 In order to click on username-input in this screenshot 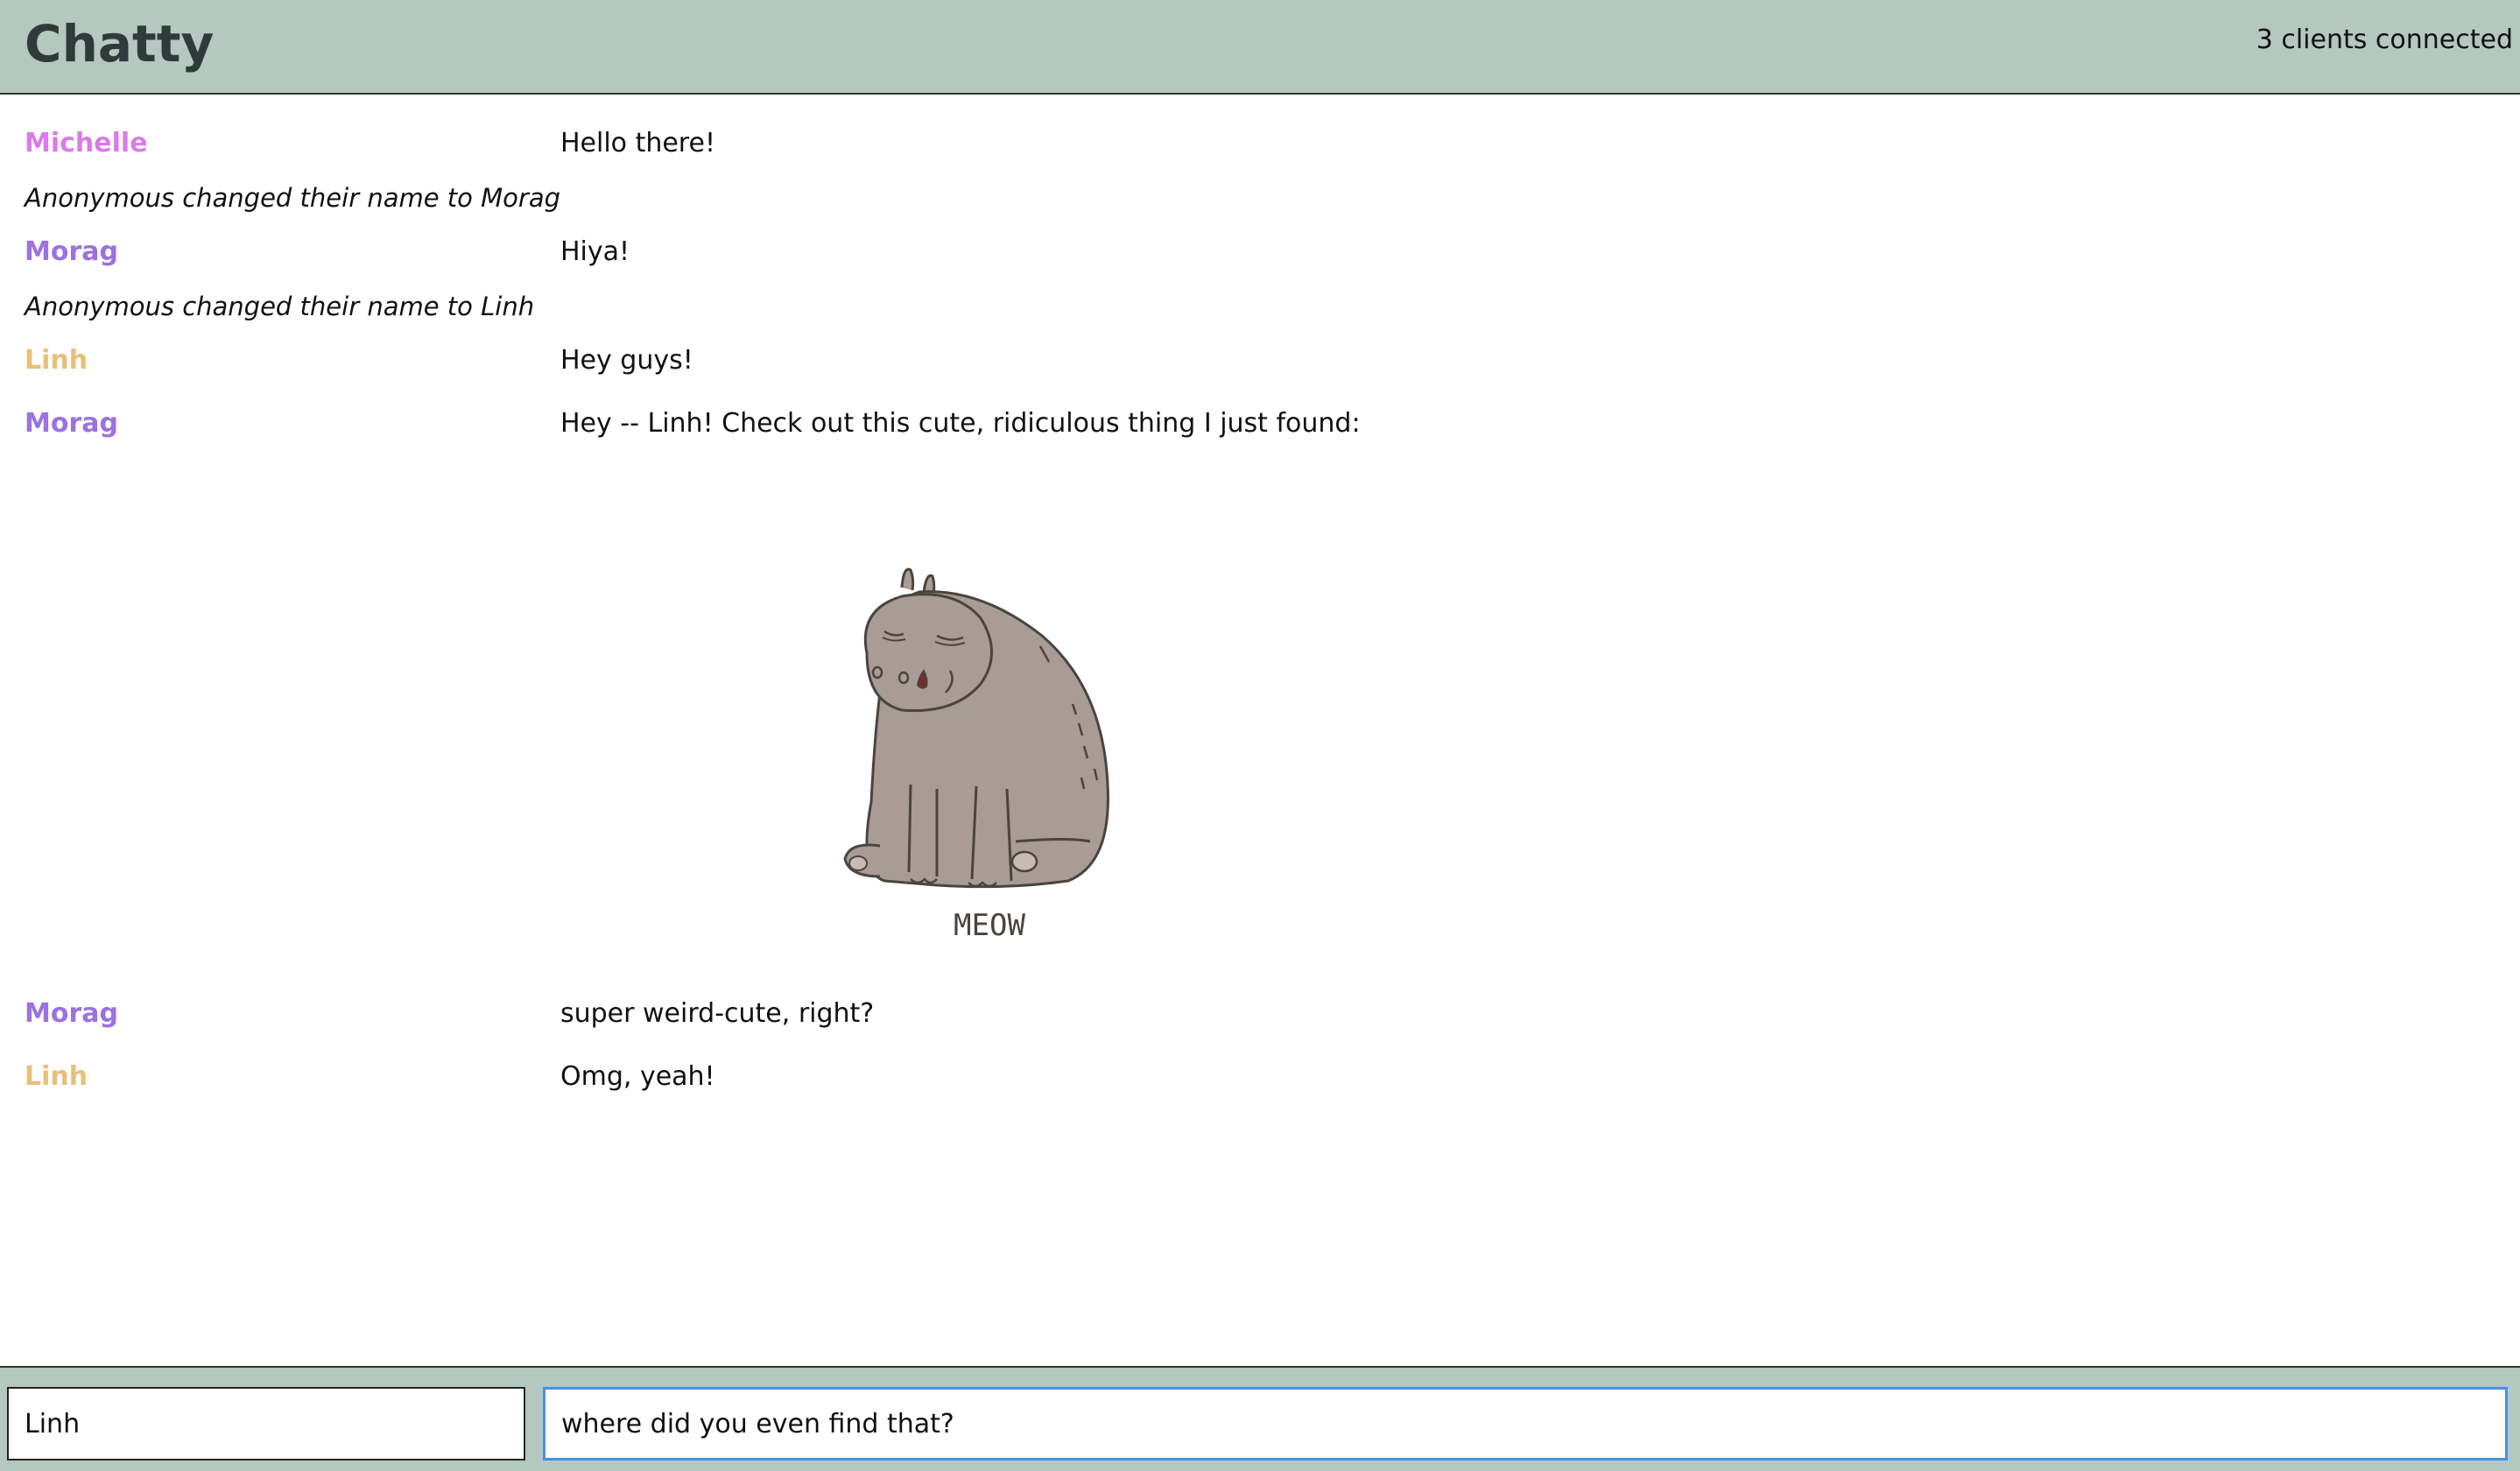, I will do `click(266, 1423)`.